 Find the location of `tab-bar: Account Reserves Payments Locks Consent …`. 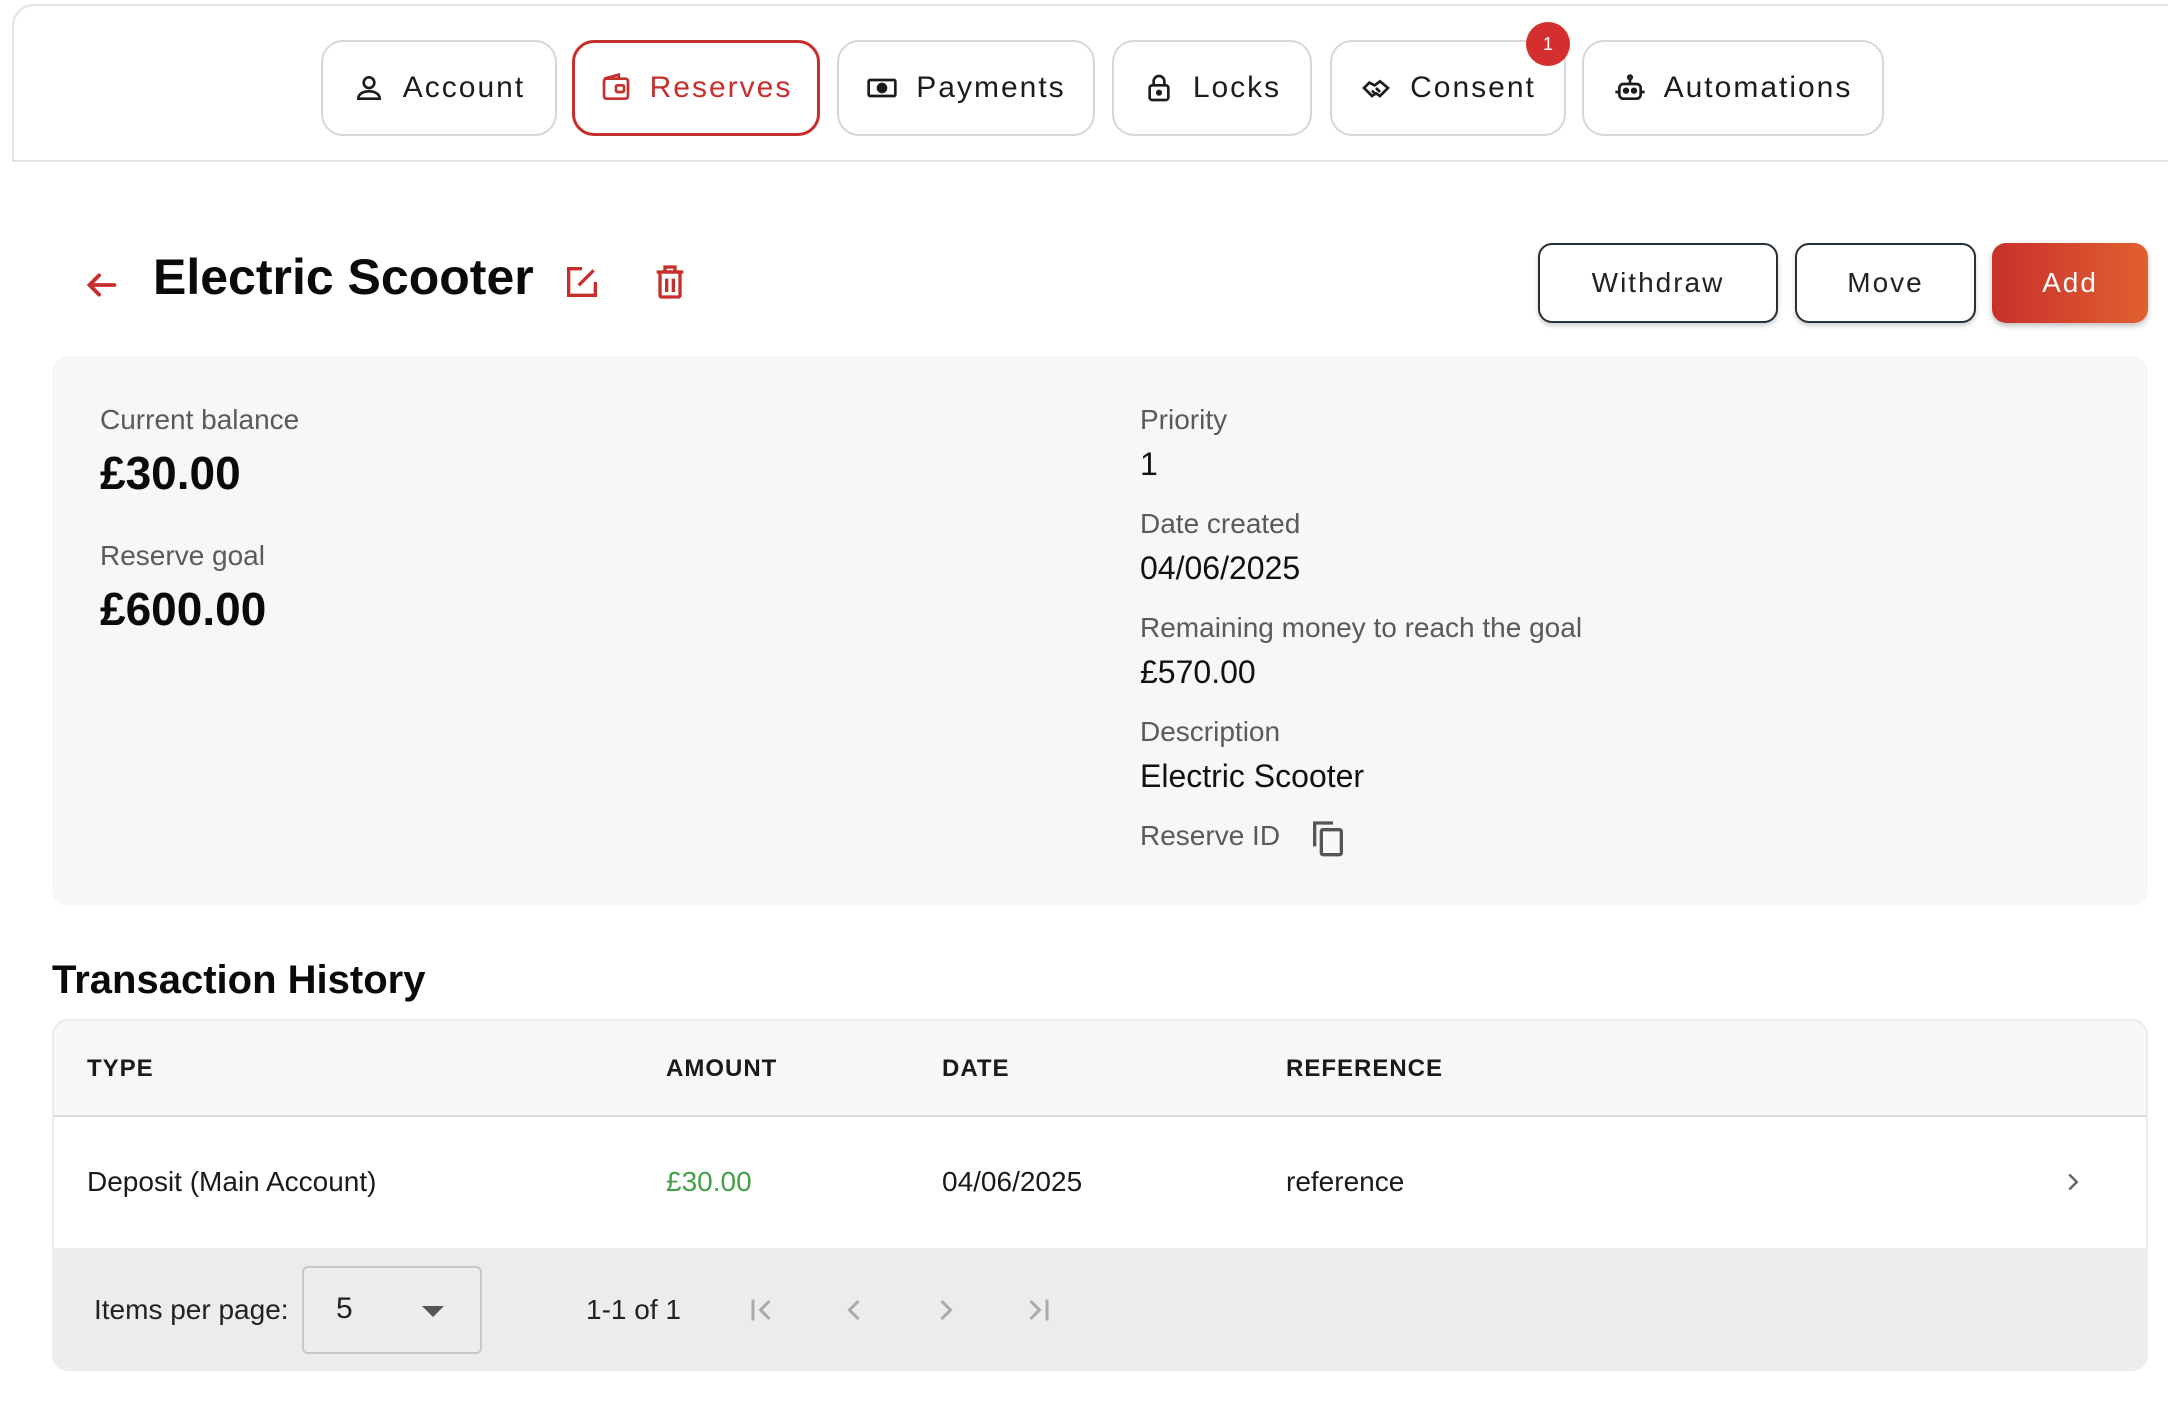

tab-bar: Account Reserves Payments Locks Consent … is located at coordinates (1090, 83).